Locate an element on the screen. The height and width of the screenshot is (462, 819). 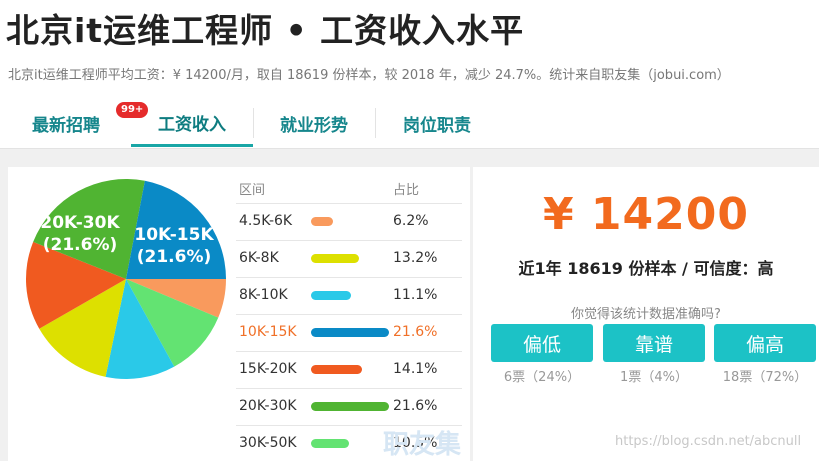
tab-bar: 最新招聘 99+ 工资收入 就业形势 岗位职责 is located at coordinates (409, 124).